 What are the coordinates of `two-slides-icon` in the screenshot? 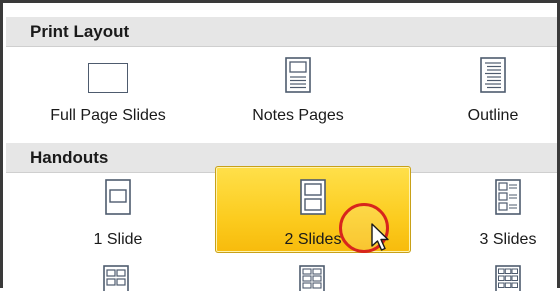 It's located at (313, 199).